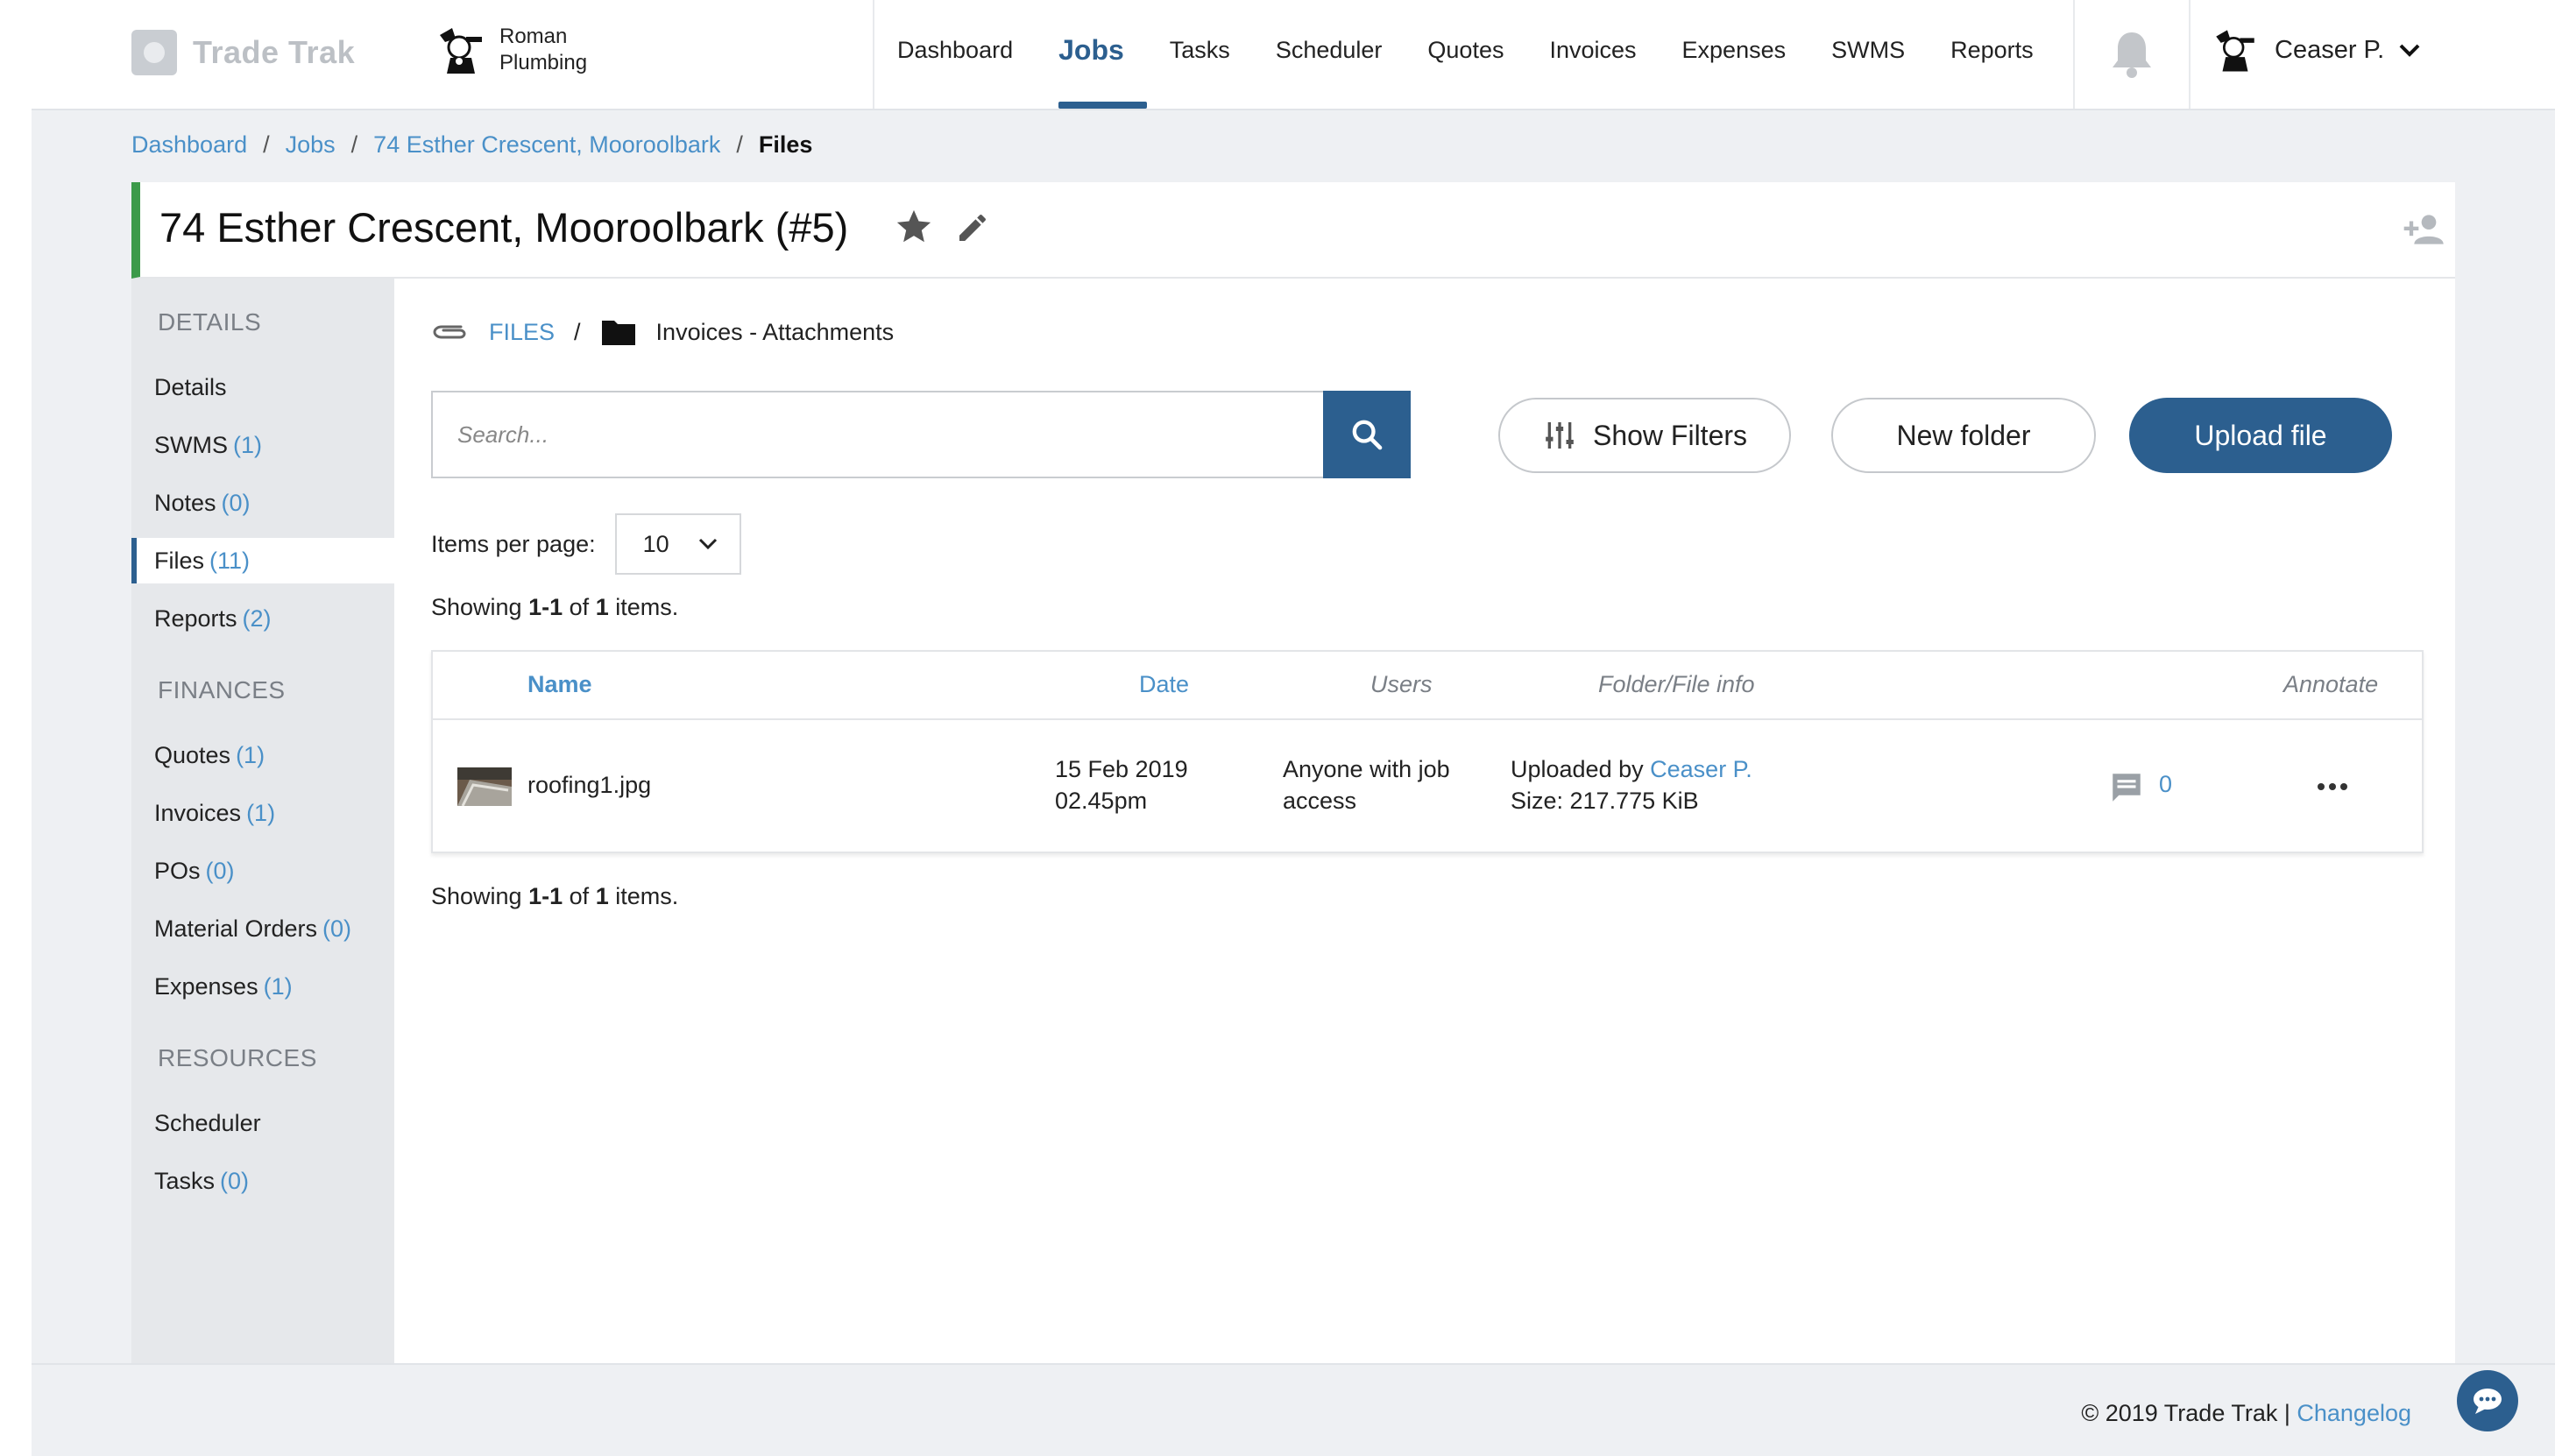  Describe the element at coordinates (589, 785) in the screenshot. I see `file-name-link: roofing1.jpg` at that location.